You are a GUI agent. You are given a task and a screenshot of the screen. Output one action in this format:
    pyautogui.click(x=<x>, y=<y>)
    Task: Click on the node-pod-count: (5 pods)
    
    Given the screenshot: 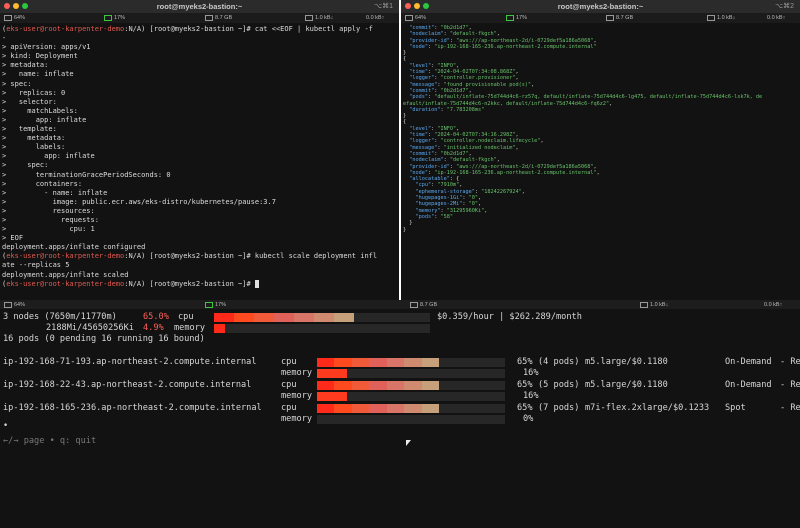 What is the action you would take?
    pyautogui.click(x=559, y=385)
    